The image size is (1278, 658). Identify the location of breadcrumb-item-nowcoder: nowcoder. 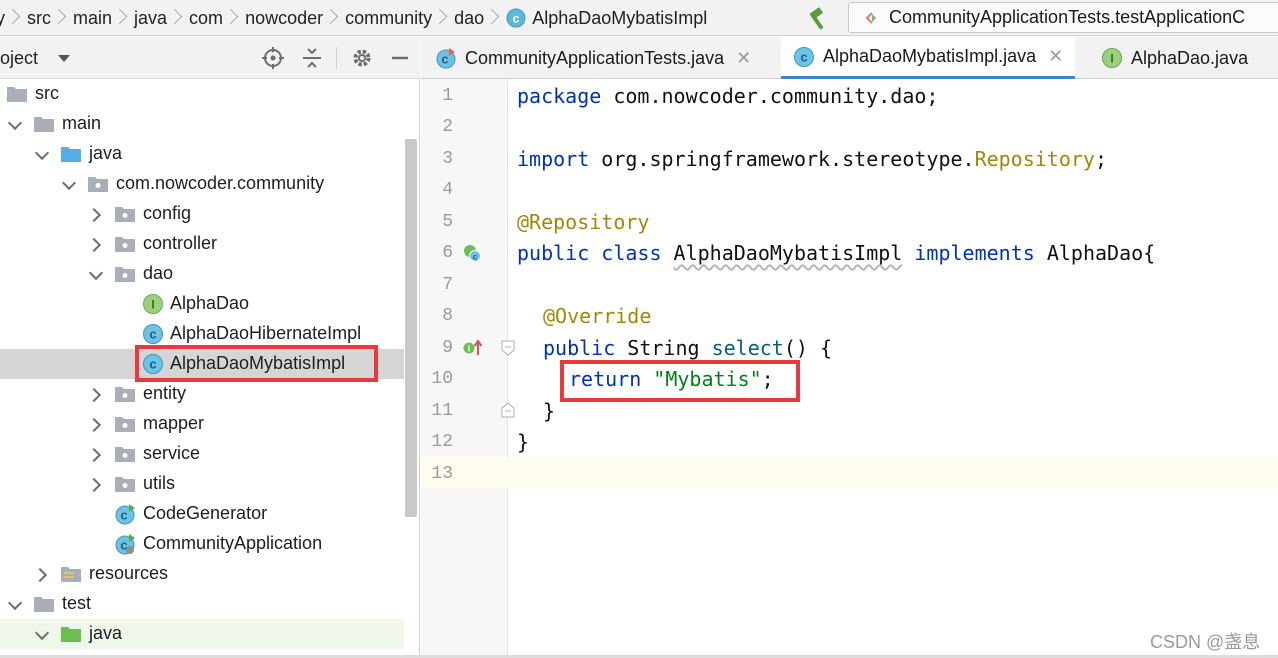
(295, 18).